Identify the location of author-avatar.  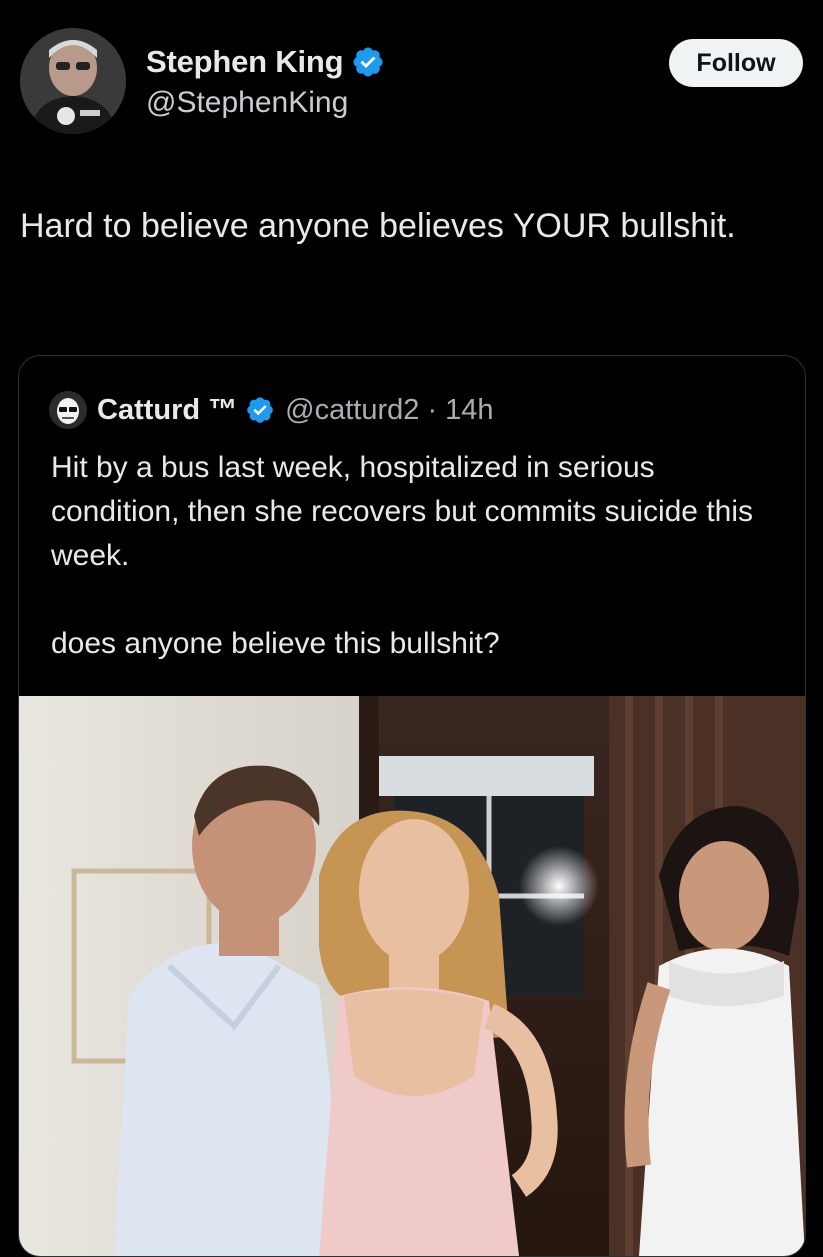
(73, 81).